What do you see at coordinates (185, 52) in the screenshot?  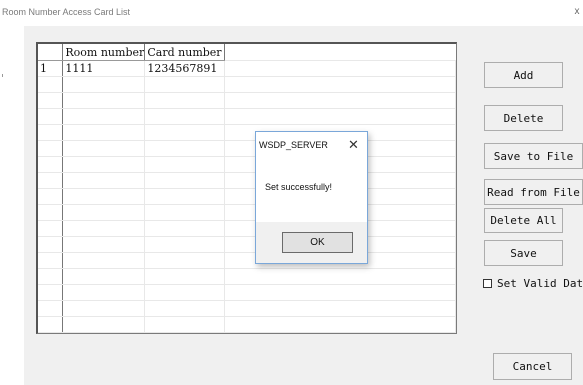 I see `column-header-card-number: Card number` at bounding box center [185, 52].